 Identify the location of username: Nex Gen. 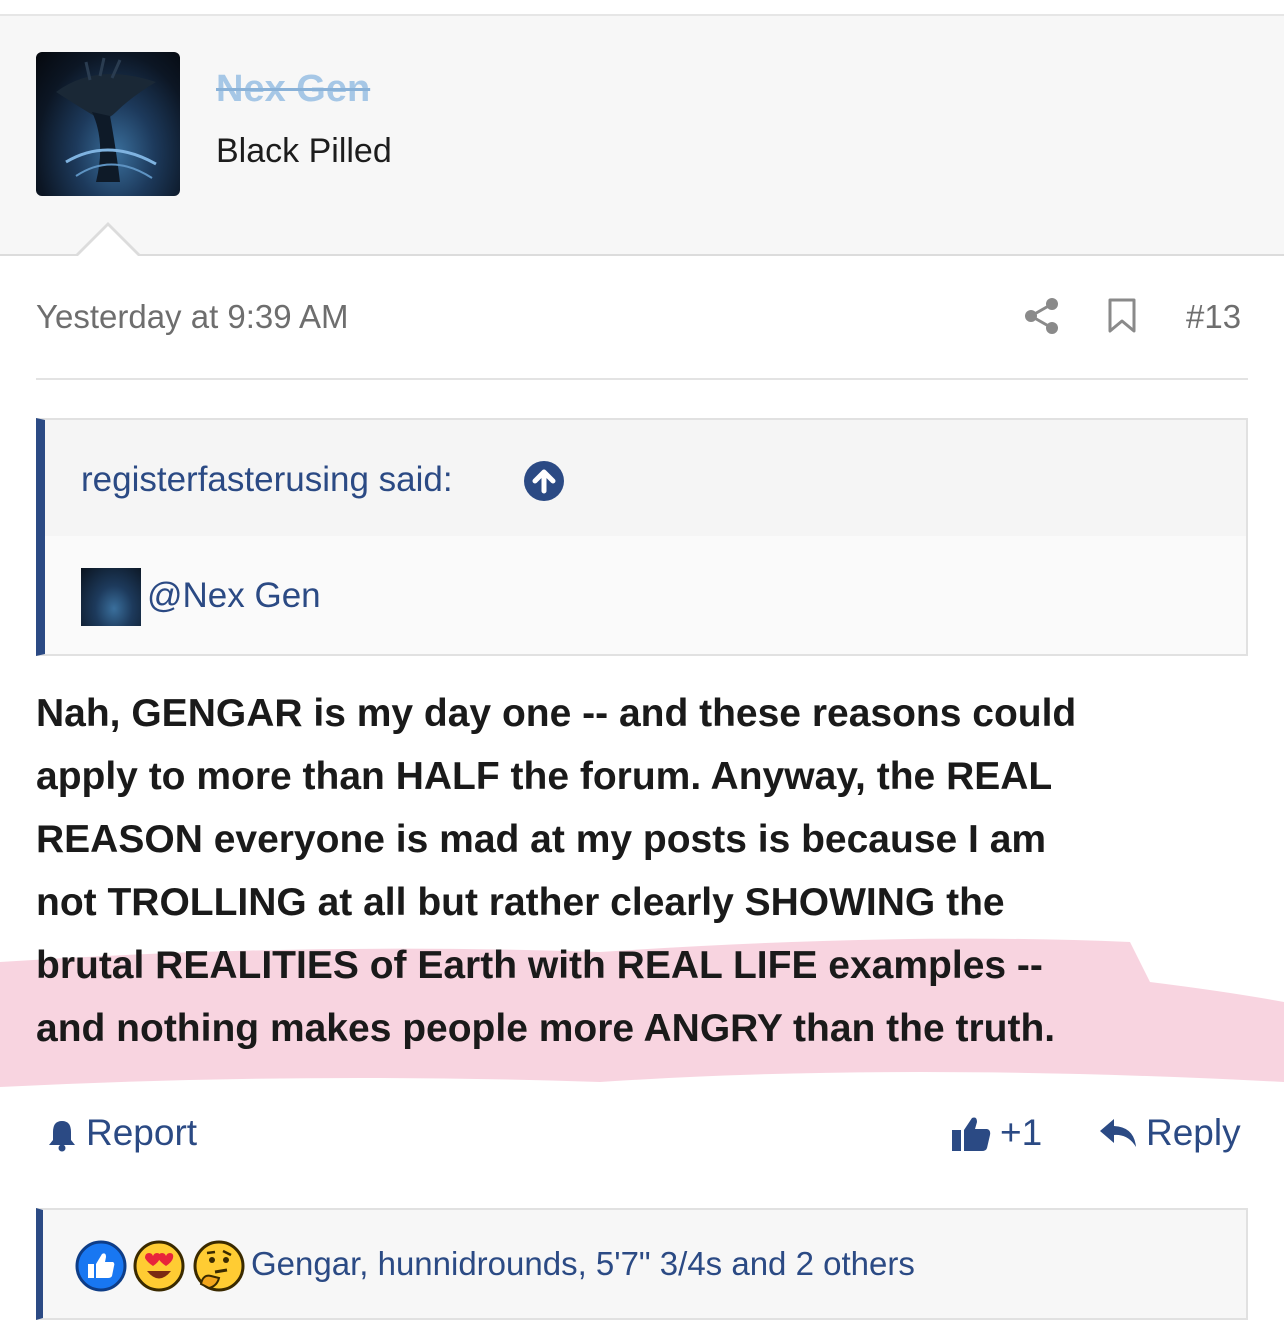
(293, 89).